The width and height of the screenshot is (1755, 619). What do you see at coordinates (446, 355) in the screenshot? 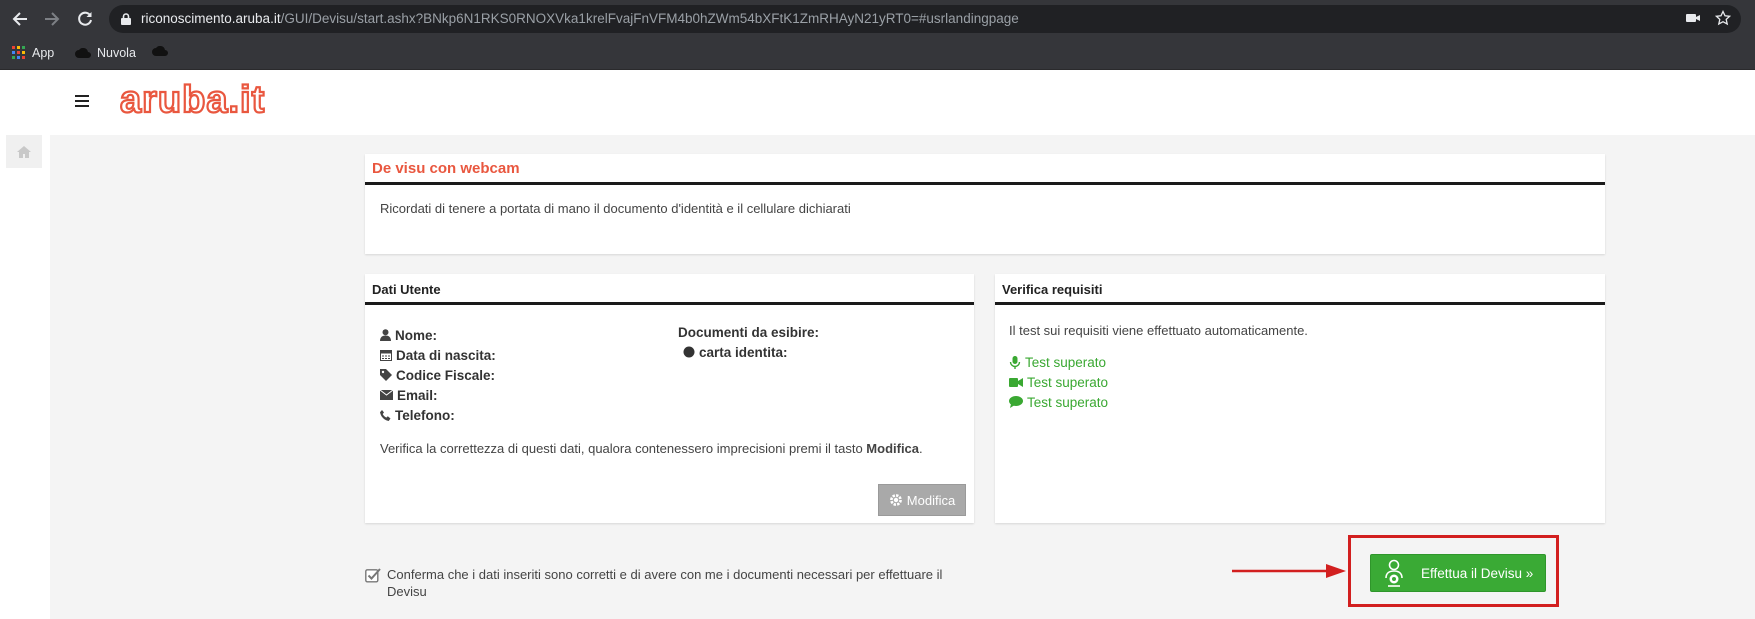
I see `field-data-nascita-label: Data di nascita:` at bounding box center [446, 355].